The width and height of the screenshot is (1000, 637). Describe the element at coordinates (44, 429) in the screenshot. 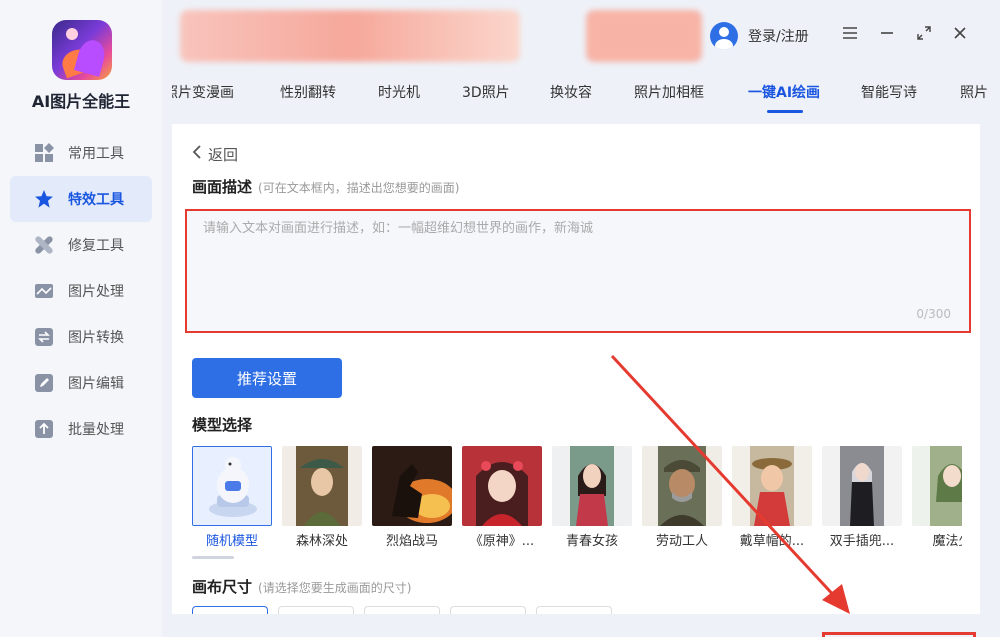

I see `upload-icon` at that location.